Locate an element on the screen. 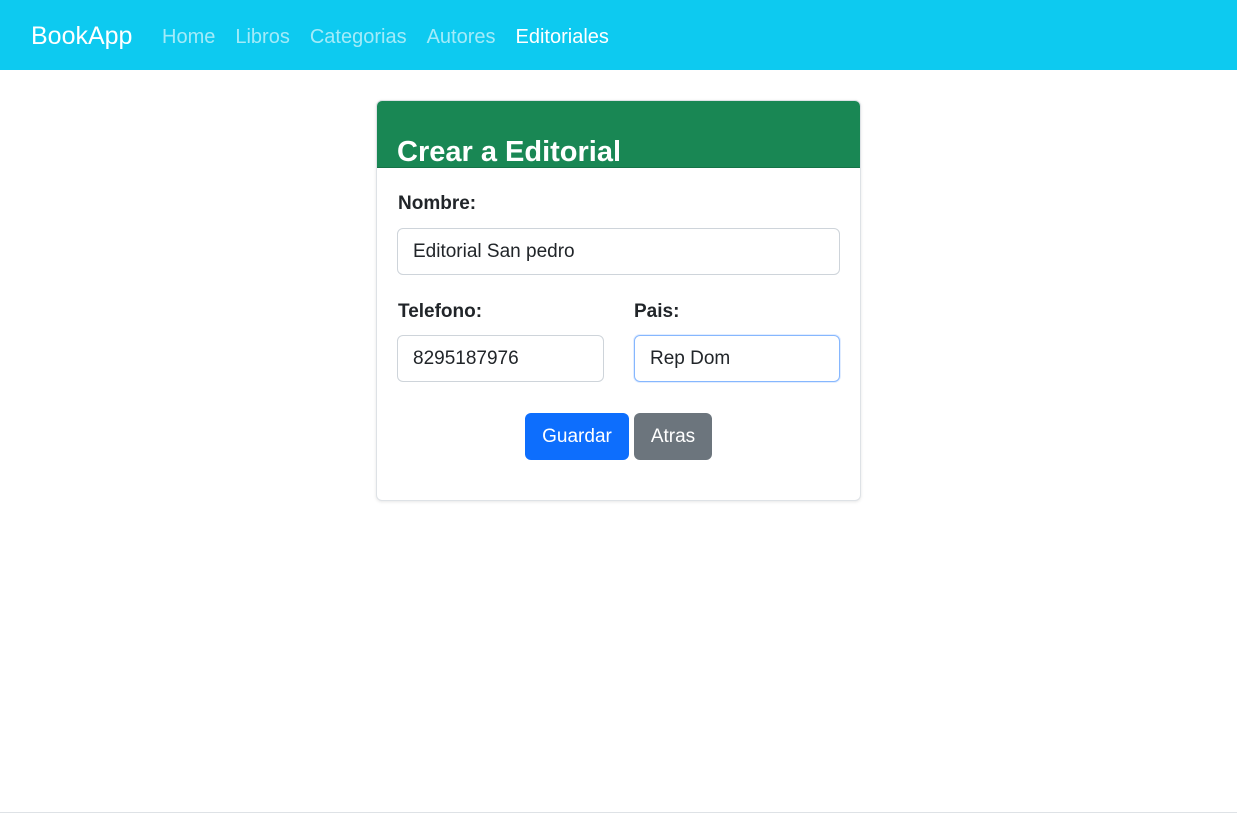  page-bottom-divider is located at coordinates (618, 812).